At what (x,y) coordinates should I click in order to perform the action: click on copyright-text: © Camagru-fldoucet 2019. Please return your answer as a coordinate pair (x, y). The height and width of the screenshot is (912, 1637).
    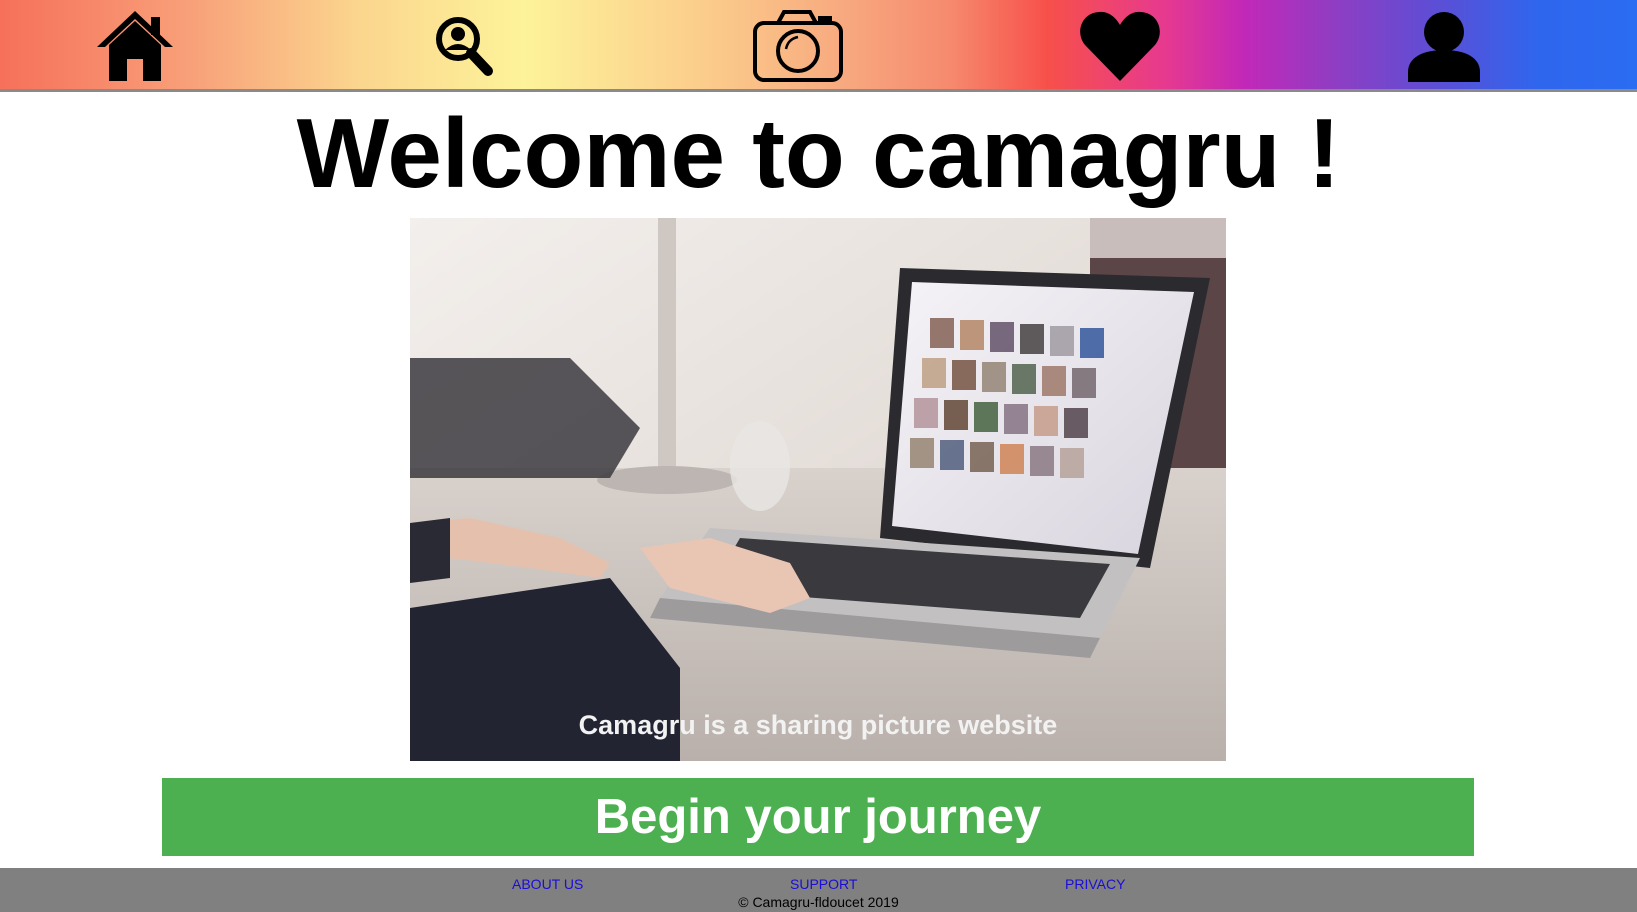
    Looking at the image, I should click on (818, 902).